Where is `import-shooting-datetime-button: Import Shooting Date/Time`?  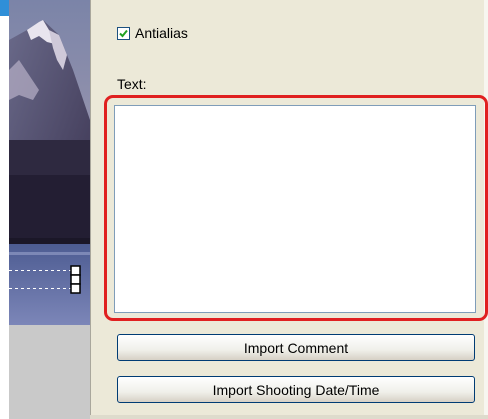 import-shooting-datetime-button: Import Shooting Date/Time is located at coordinates (296, 389).